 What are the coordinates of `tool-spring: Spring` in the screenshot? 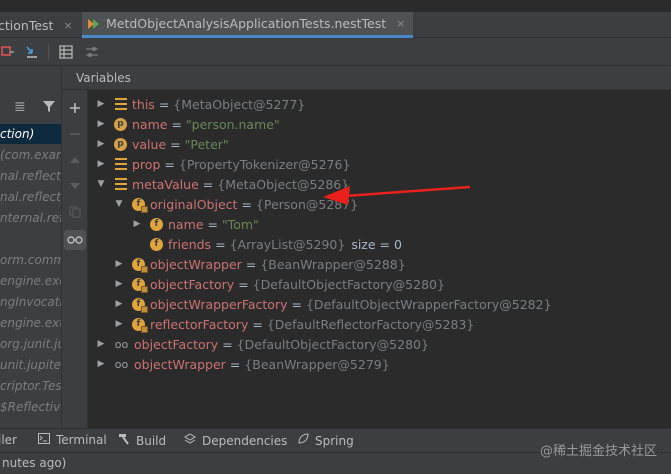 It's located at (325, 440).